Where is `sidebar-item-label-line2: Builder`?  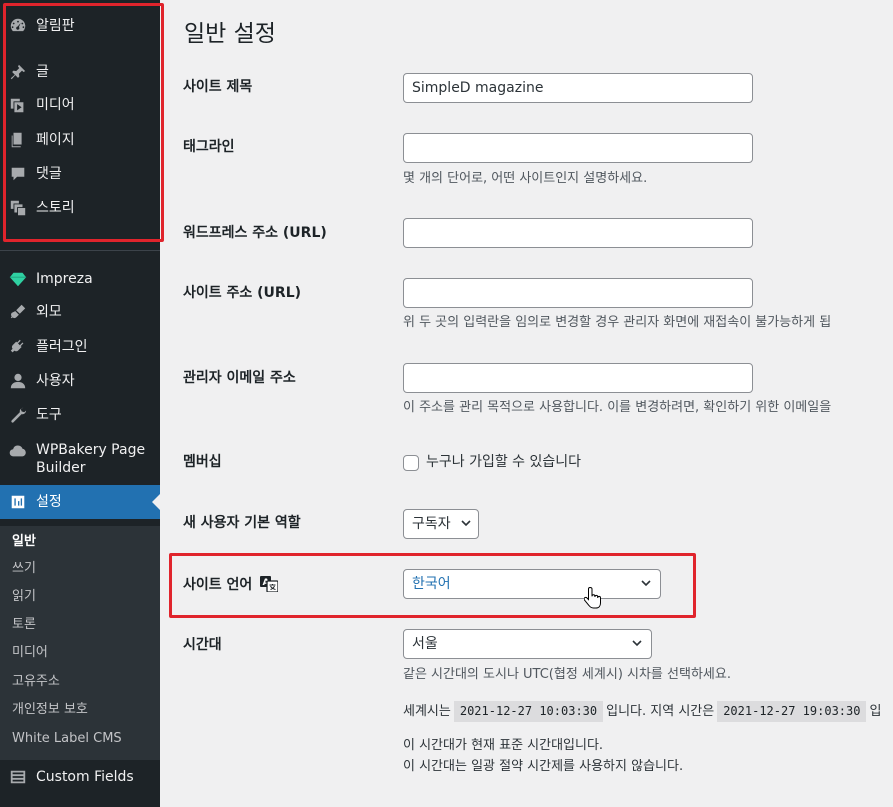
sidebar-item-label-line2: Builder is located at coordinates (61, 468).